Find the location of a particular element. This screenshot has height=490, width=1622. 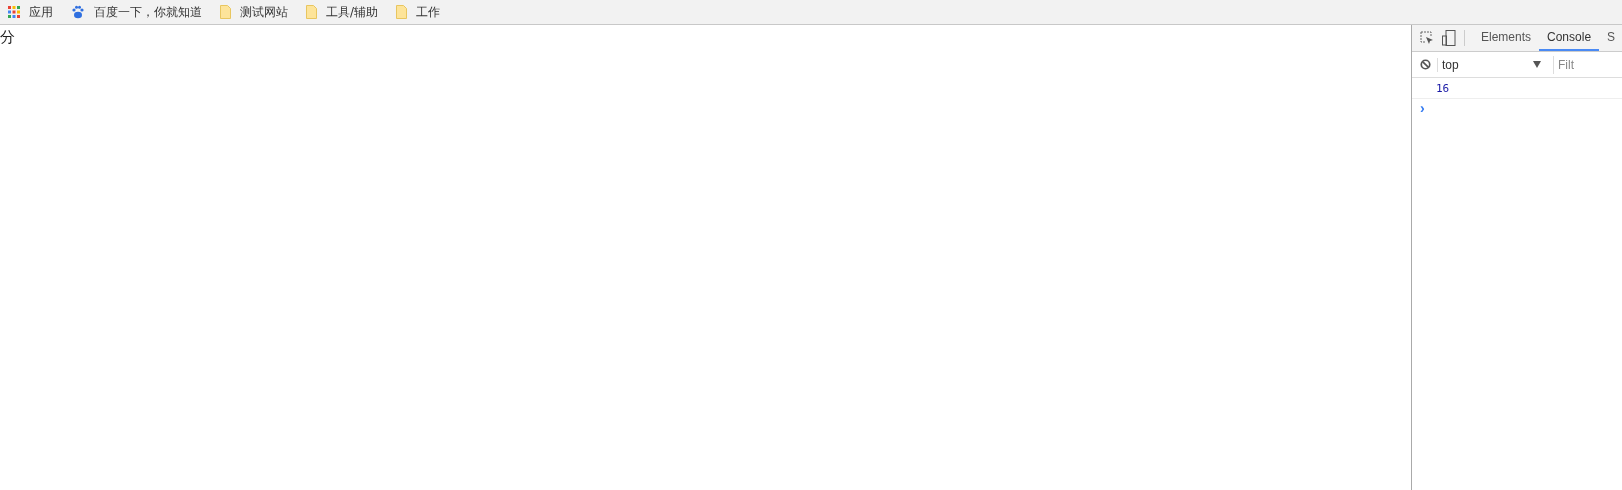

devtools-tab: Console is located at coordinates (1569, 38).